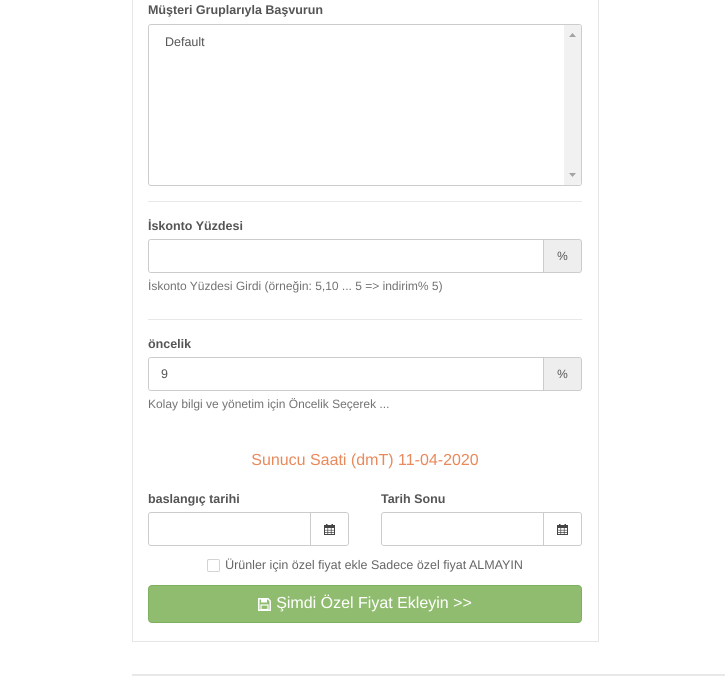 The width and height of the screenshot is (725, 683). I want to click on checkbox-label: Ürünler için özel fiyat ekle Sadece özel fiyat ALMAYIN, so click(374, 565).